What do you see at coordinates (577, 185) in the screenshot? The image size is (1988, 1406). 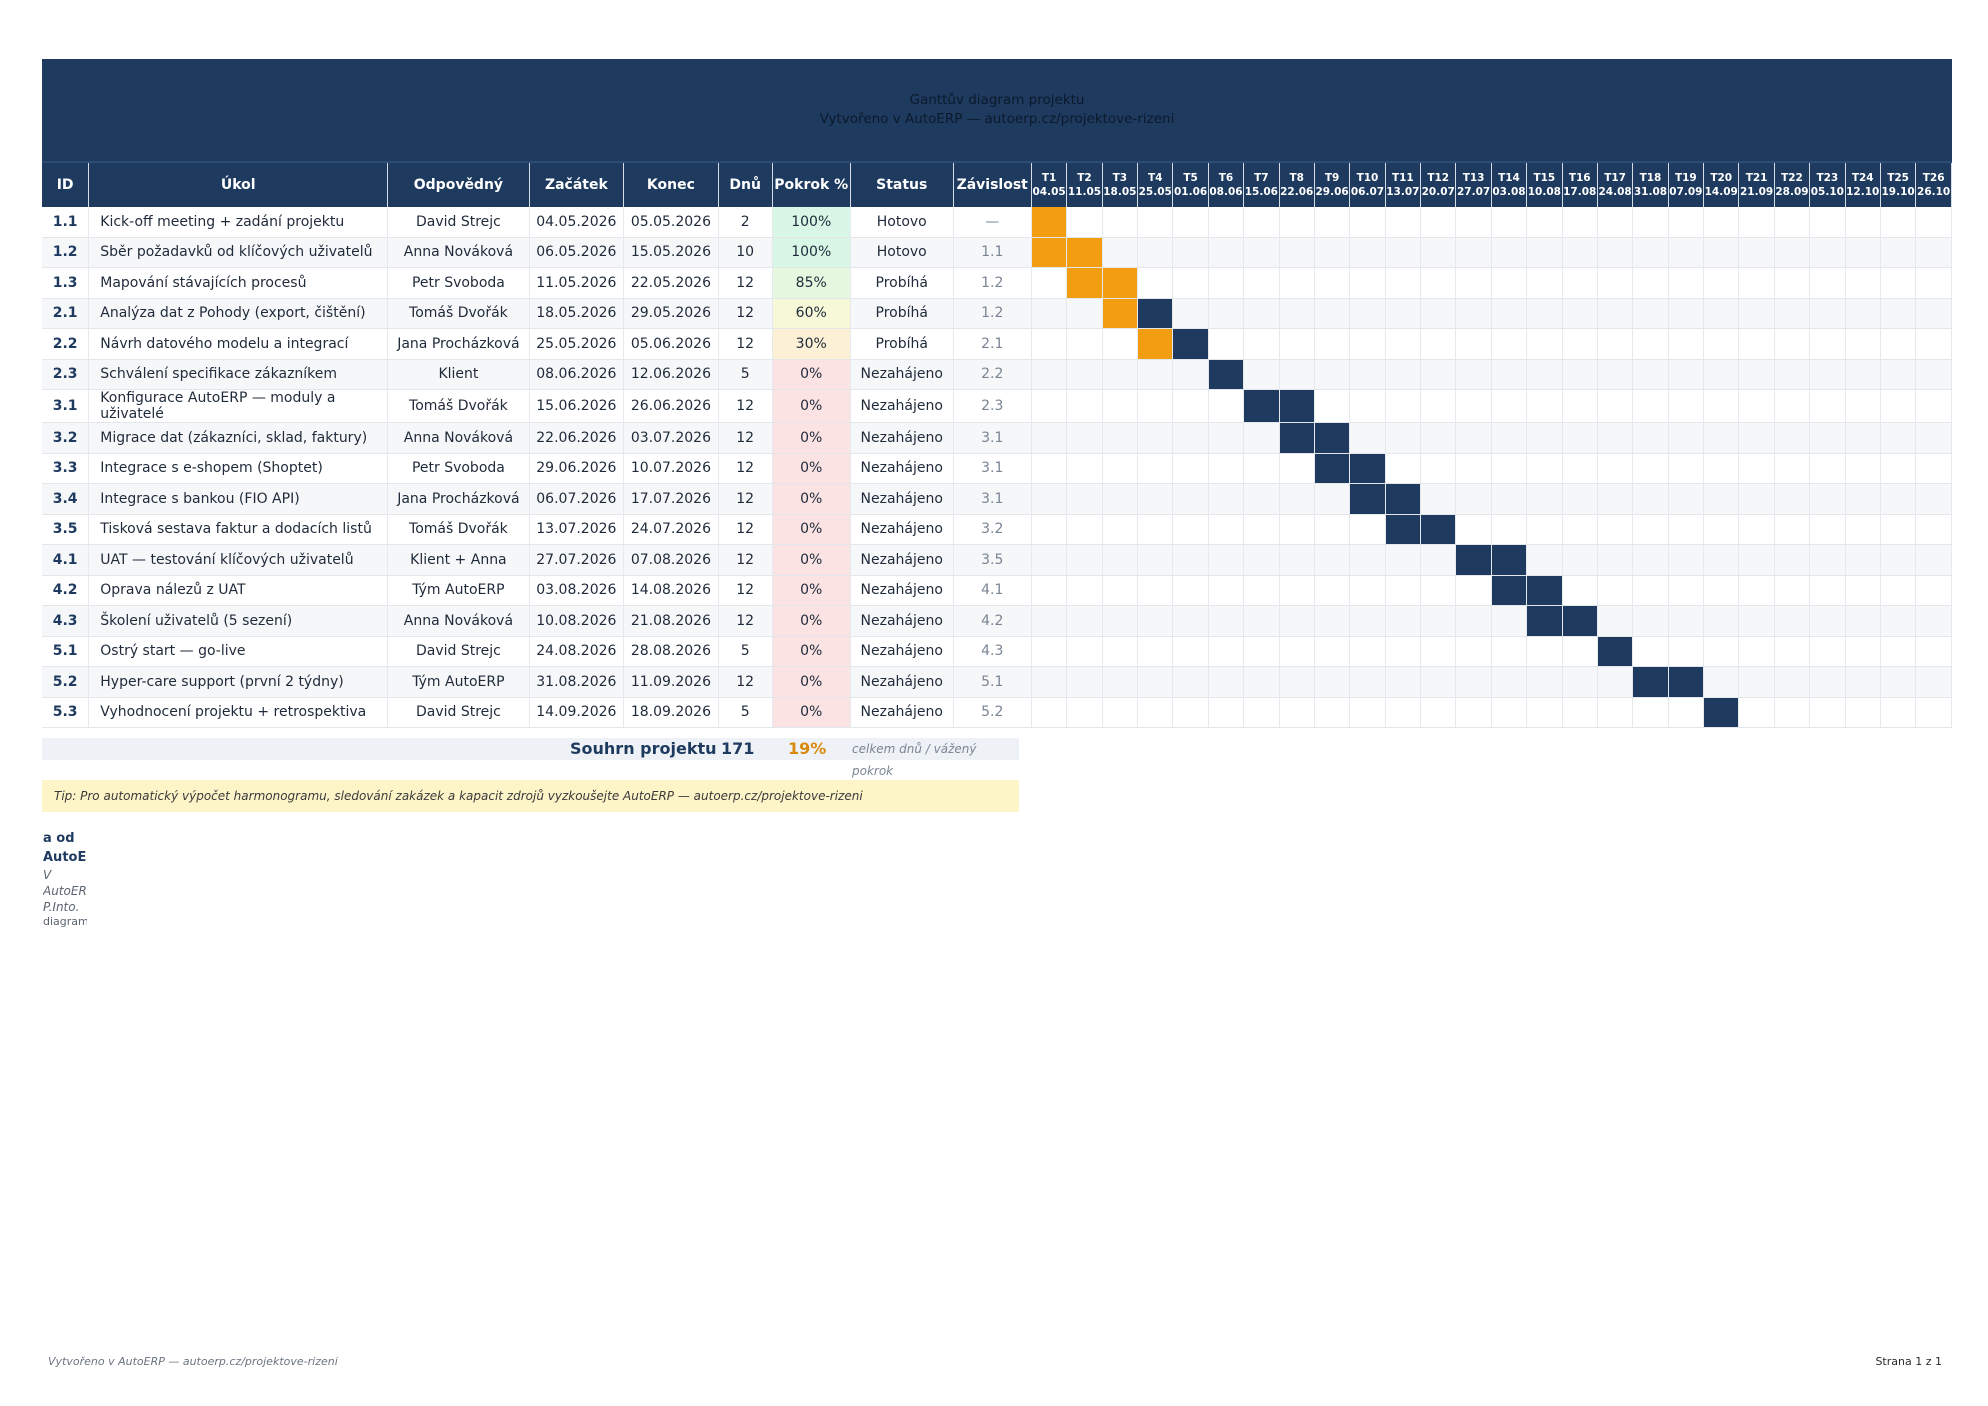 I see `col-header-start: Začátek` at bounding box center [577, 185].